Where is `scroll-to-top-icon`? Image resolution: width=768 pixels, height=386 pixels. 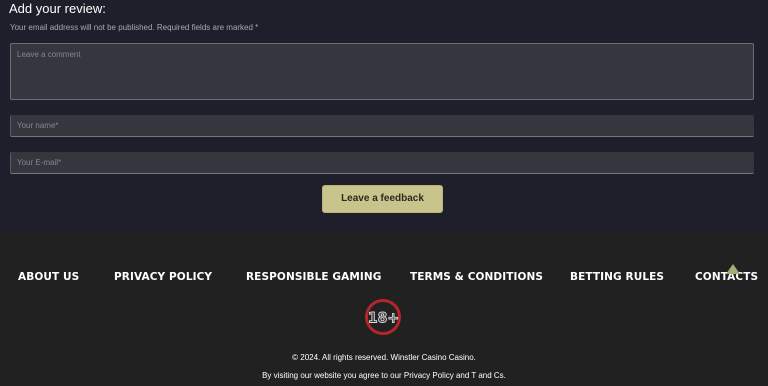
scroll-to-top-icon is located at coordinates (733, 269).